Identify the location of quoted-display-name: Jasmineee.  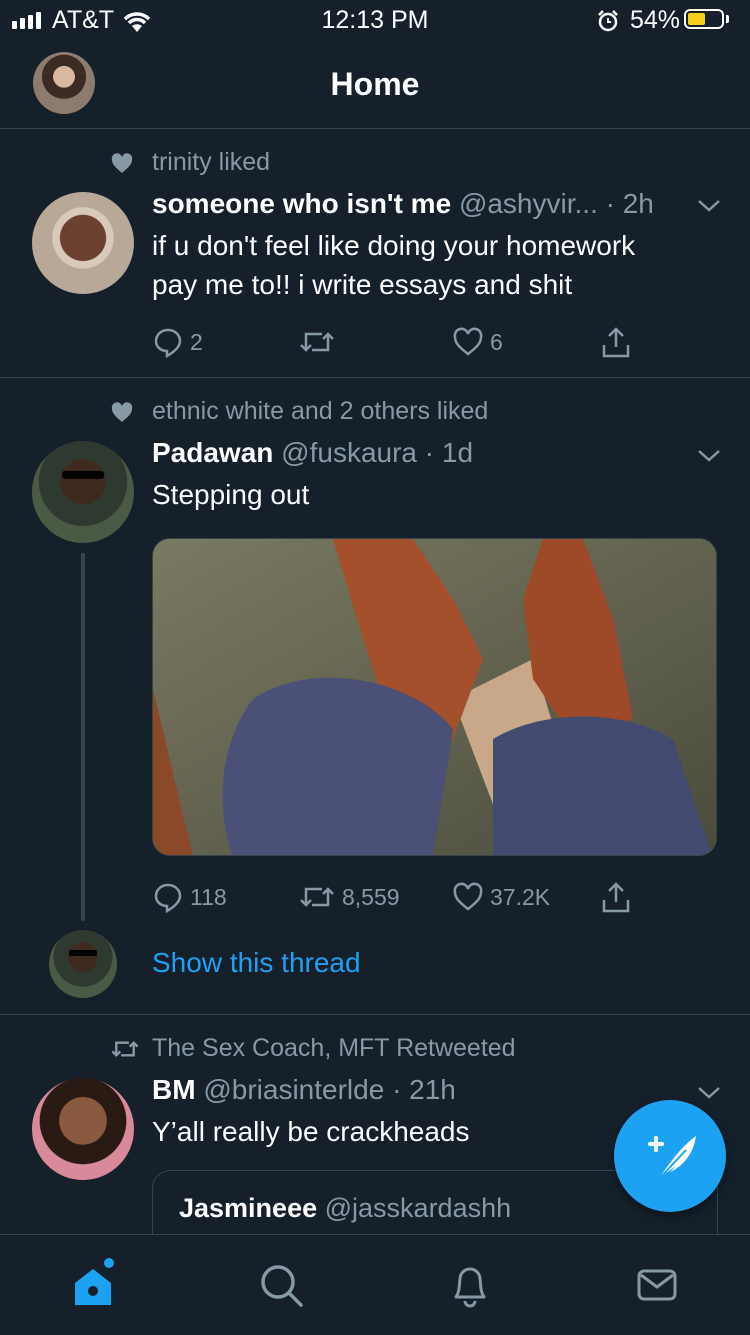
(248, 1208).